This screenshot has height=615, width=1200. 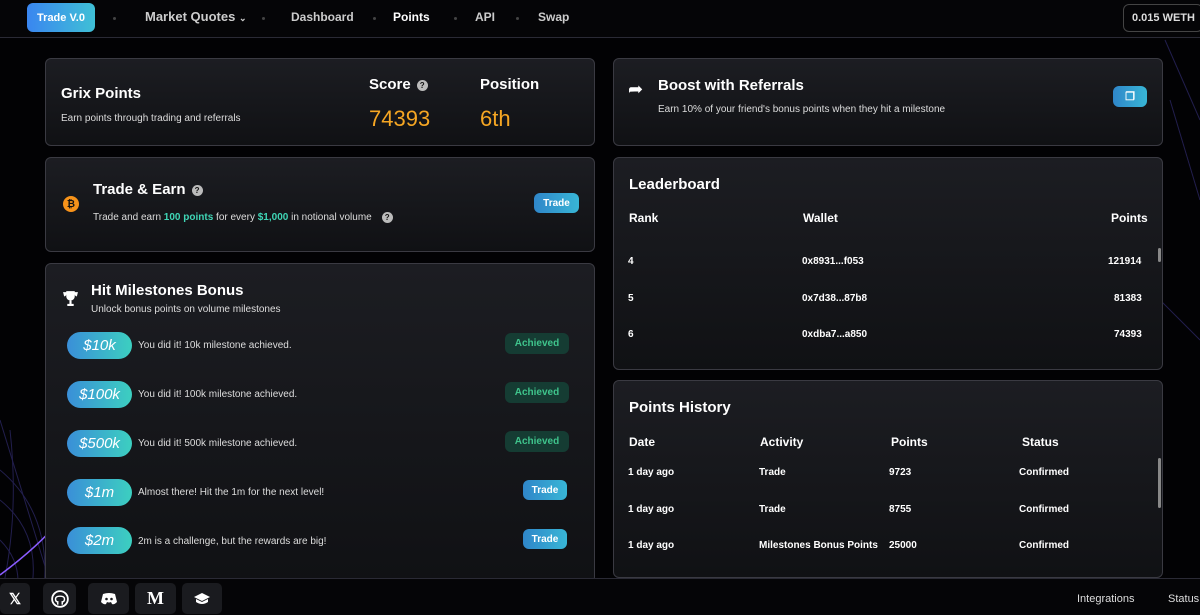 I want to click on docs-icon, so click(x=202, y=598).